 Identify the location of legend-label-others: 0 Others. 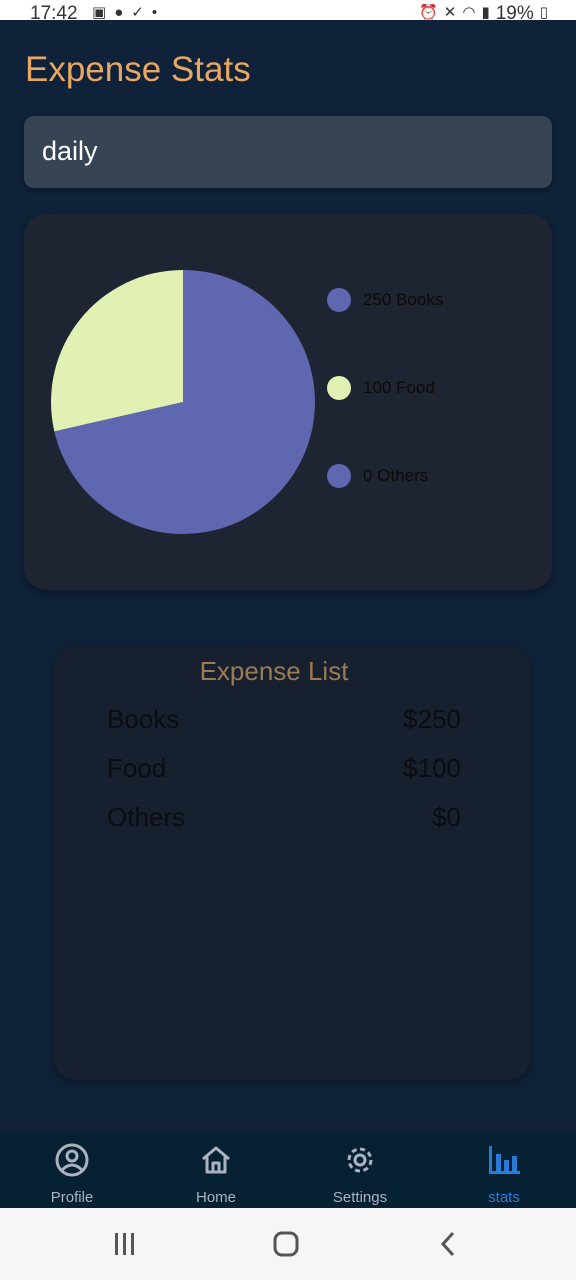
(396, 475).